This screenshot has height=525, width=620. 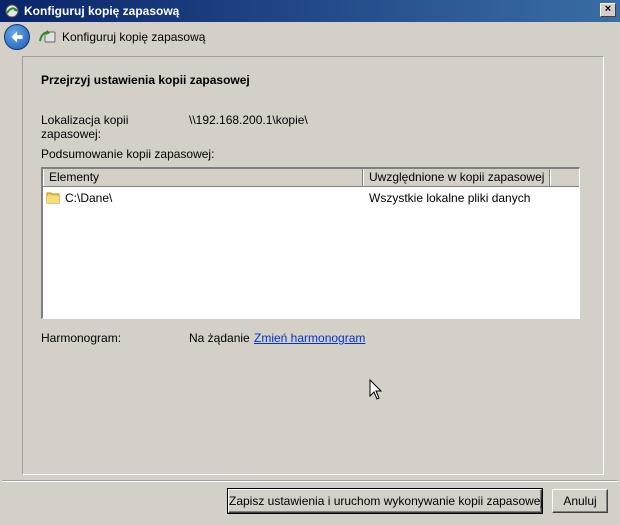 What do you see at coordinates (219, 338) in the screenshot?
I see `schedule-value: Na żądanie` at bounding box center [219, 338].